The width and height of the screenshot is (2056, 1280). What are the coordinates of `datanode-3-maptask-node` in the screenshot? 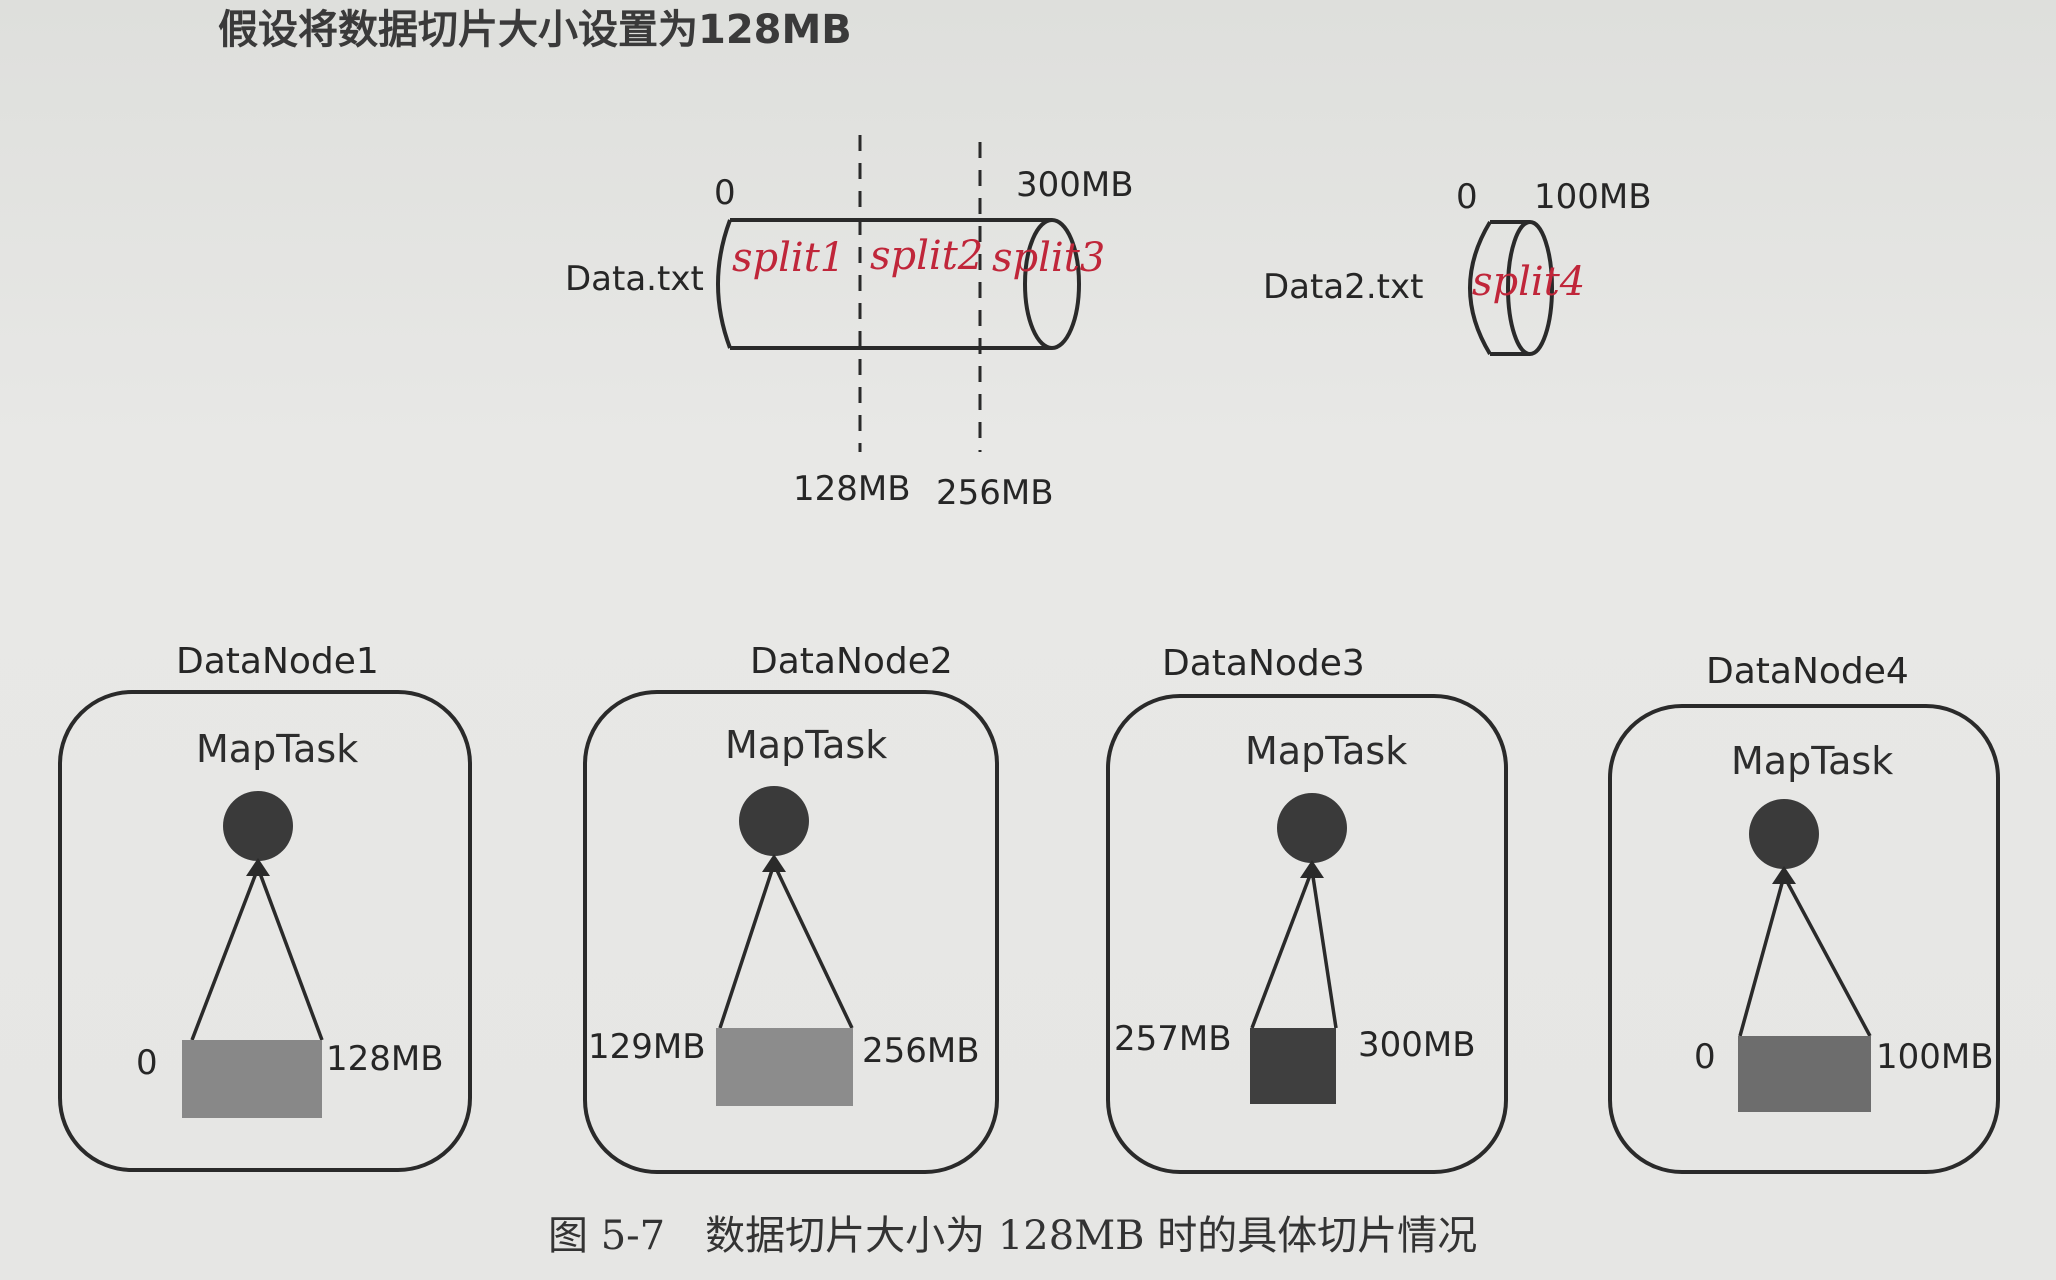 It's located at (1312, 828).